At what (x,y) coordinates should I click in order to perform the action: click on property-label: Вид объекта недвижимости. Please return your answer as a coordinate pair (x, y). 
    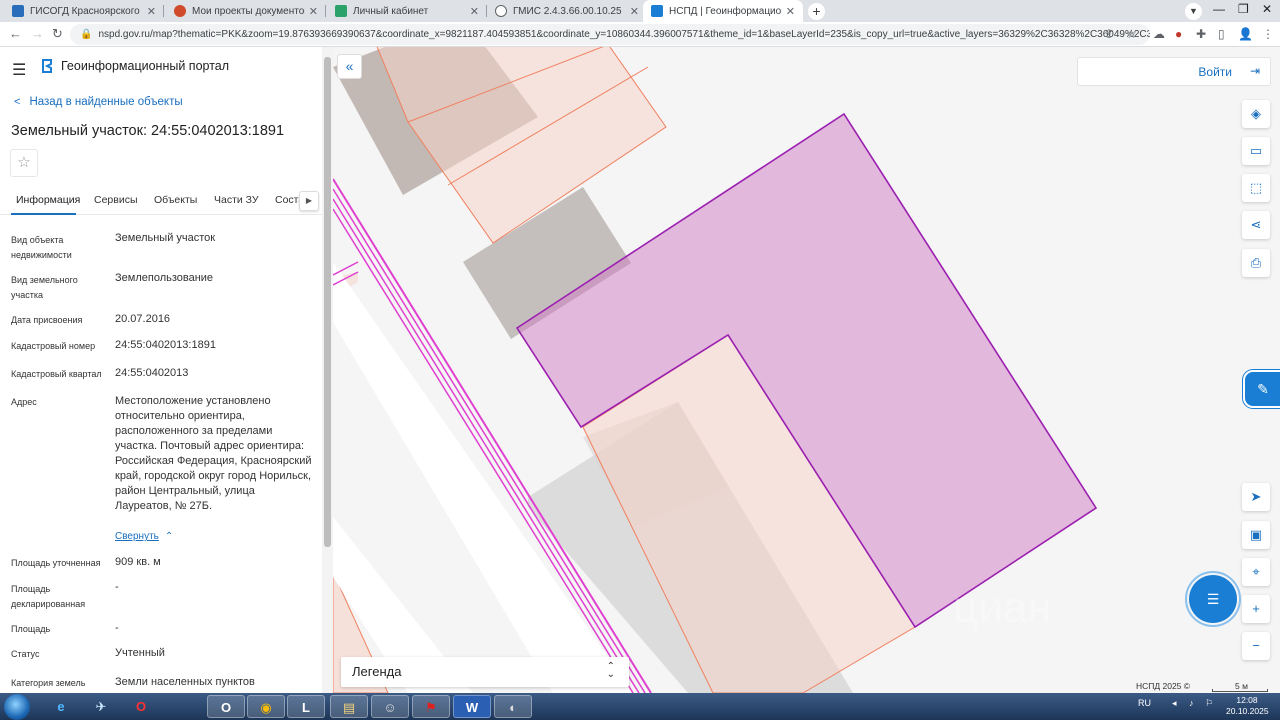
    Looking at the image, I should click on (41, 247).